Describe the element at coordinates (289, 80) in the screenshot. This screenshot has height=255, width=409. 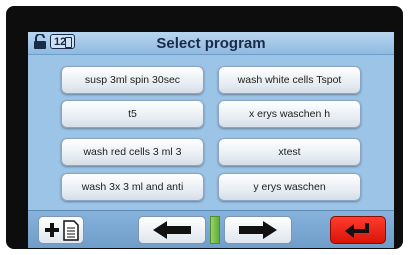
I see `program-button: wash white cells Tspot` at that location.